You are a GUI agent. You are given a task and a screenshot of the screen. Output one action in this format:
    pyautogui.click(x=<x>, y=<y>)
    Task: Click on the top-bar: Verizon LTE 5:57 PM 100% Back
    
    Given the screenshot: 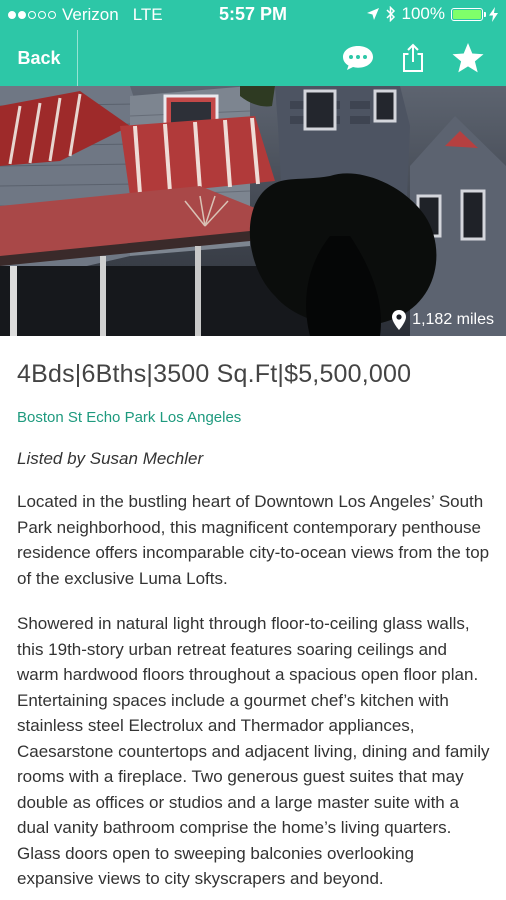 What is the action you would take?
    pyautogui.click(x=253, y=43)
    